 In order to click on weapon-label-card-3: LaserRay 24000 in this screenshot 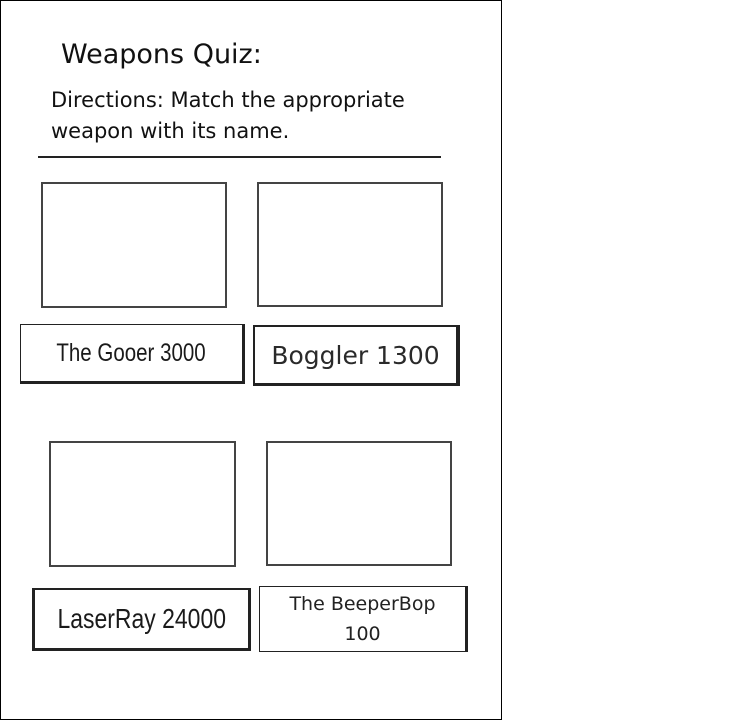, I will do `click(141, 619)`.